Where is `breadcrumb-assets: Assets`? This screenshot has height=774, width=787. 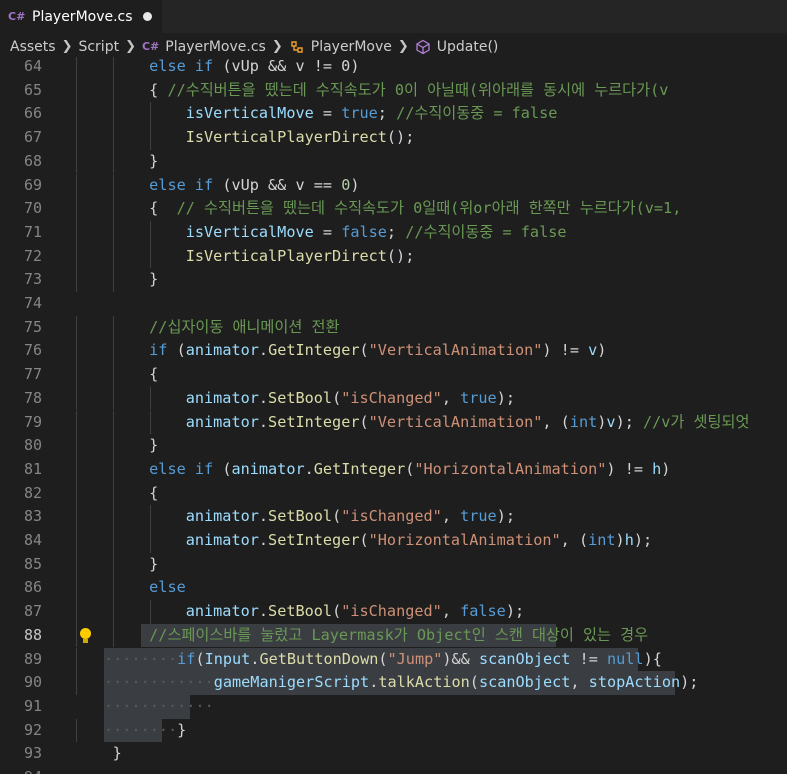
breadcrumb-assets: Assets is located at coordinates (33, 47).